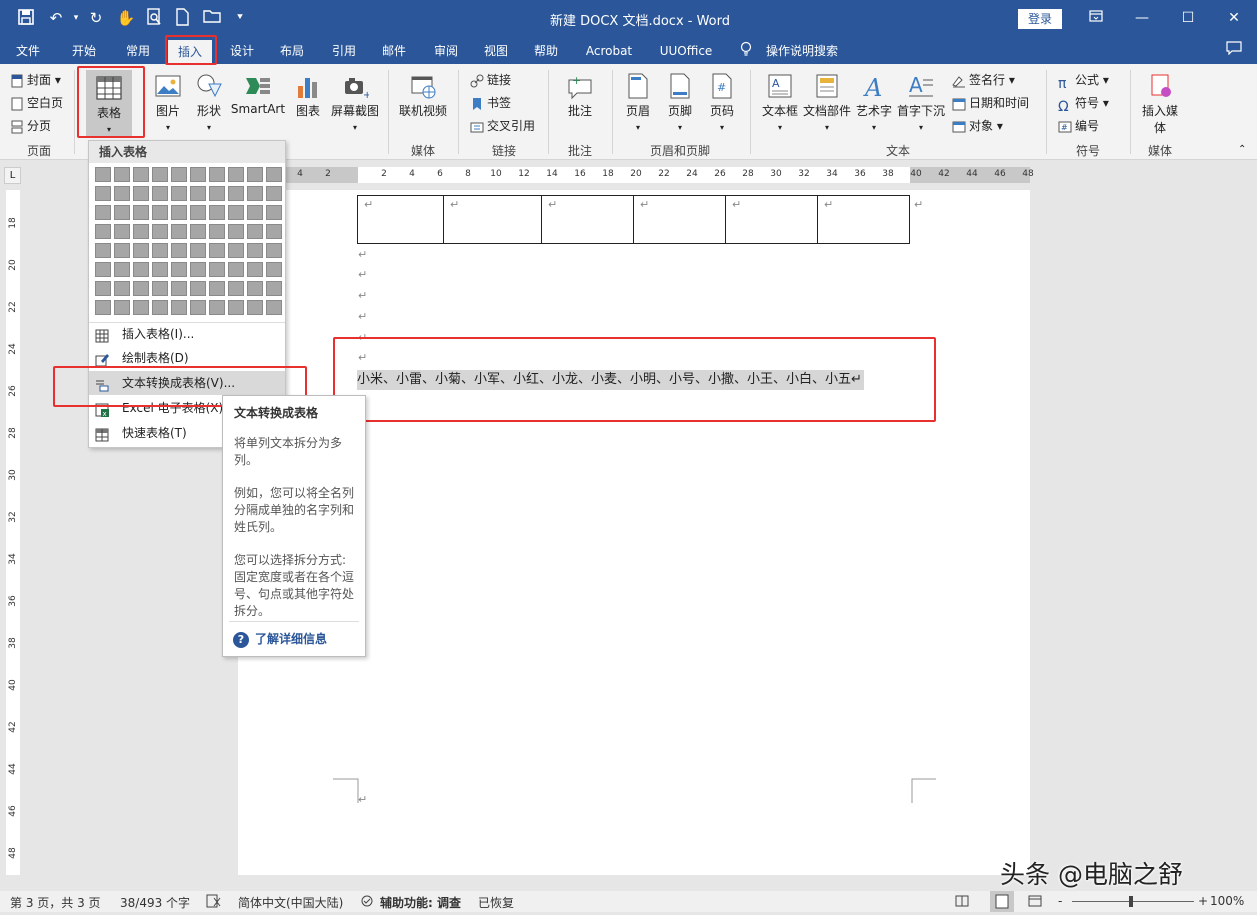 The height and width of the screenshot is (915, 1257). Describe the element at coordinates (1083, 81) in the screenshot. I see `equation-button: π 公式 ▾` at that location.